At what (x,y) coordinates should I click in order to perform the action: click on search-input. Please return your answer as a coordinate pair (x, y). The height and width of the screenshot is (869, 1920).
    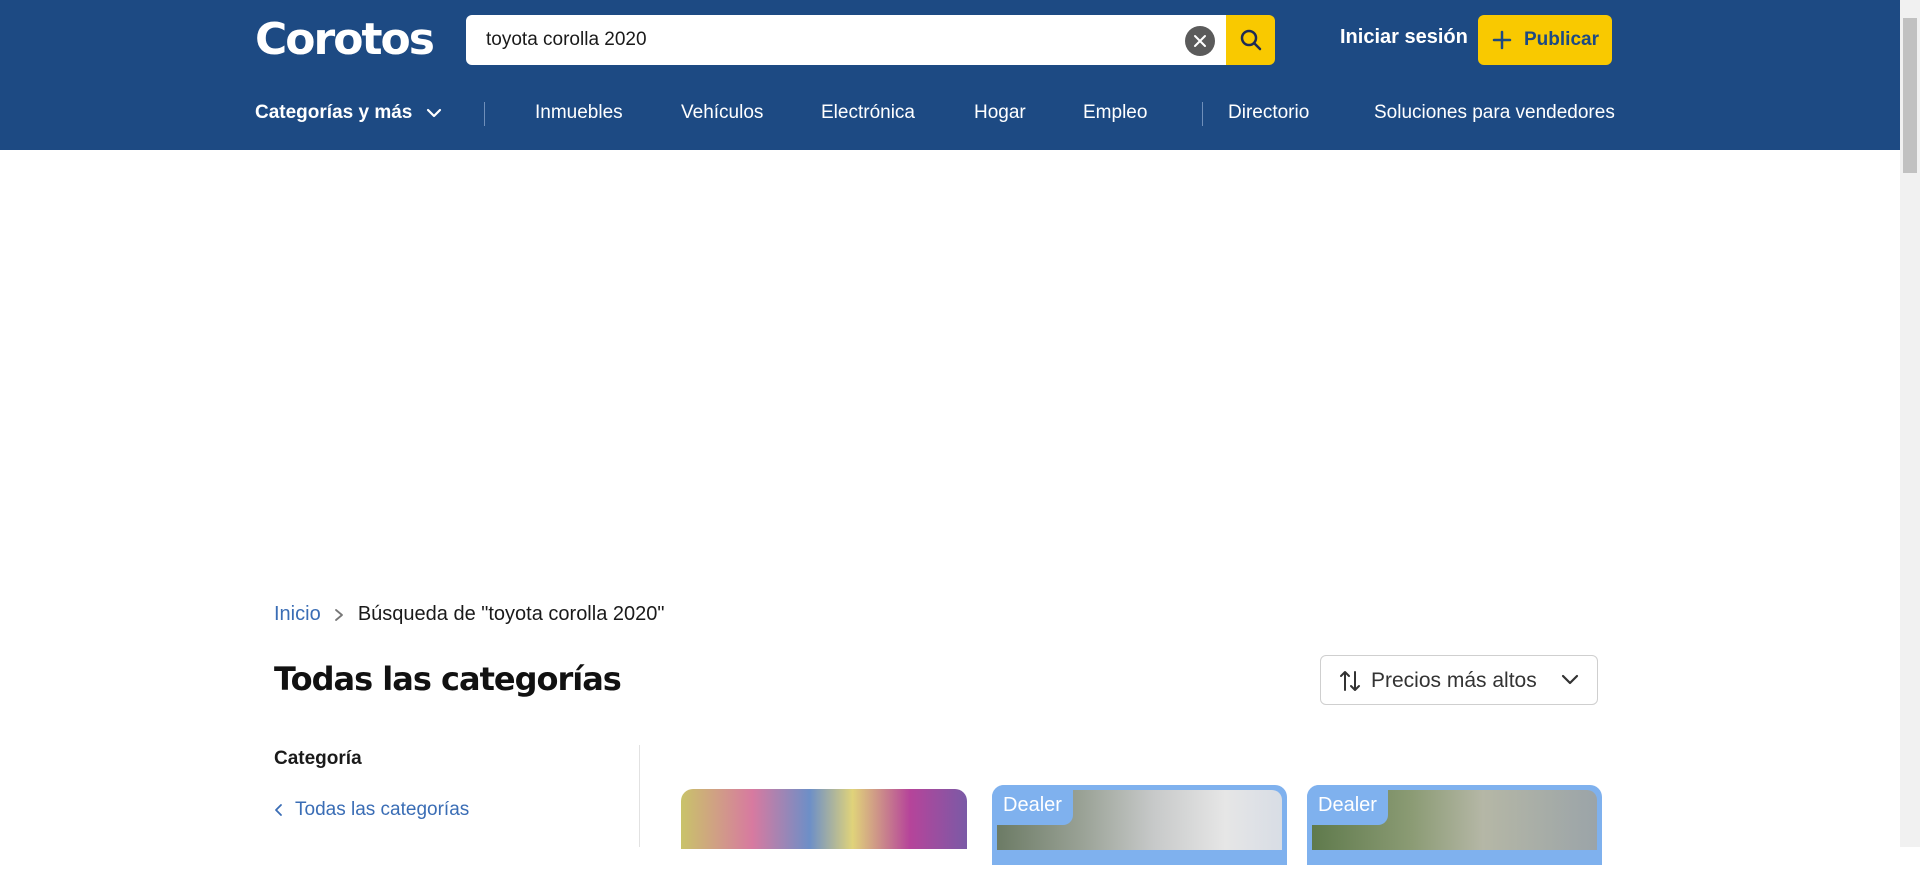
    Looking at the image, I should click on (811, 40).